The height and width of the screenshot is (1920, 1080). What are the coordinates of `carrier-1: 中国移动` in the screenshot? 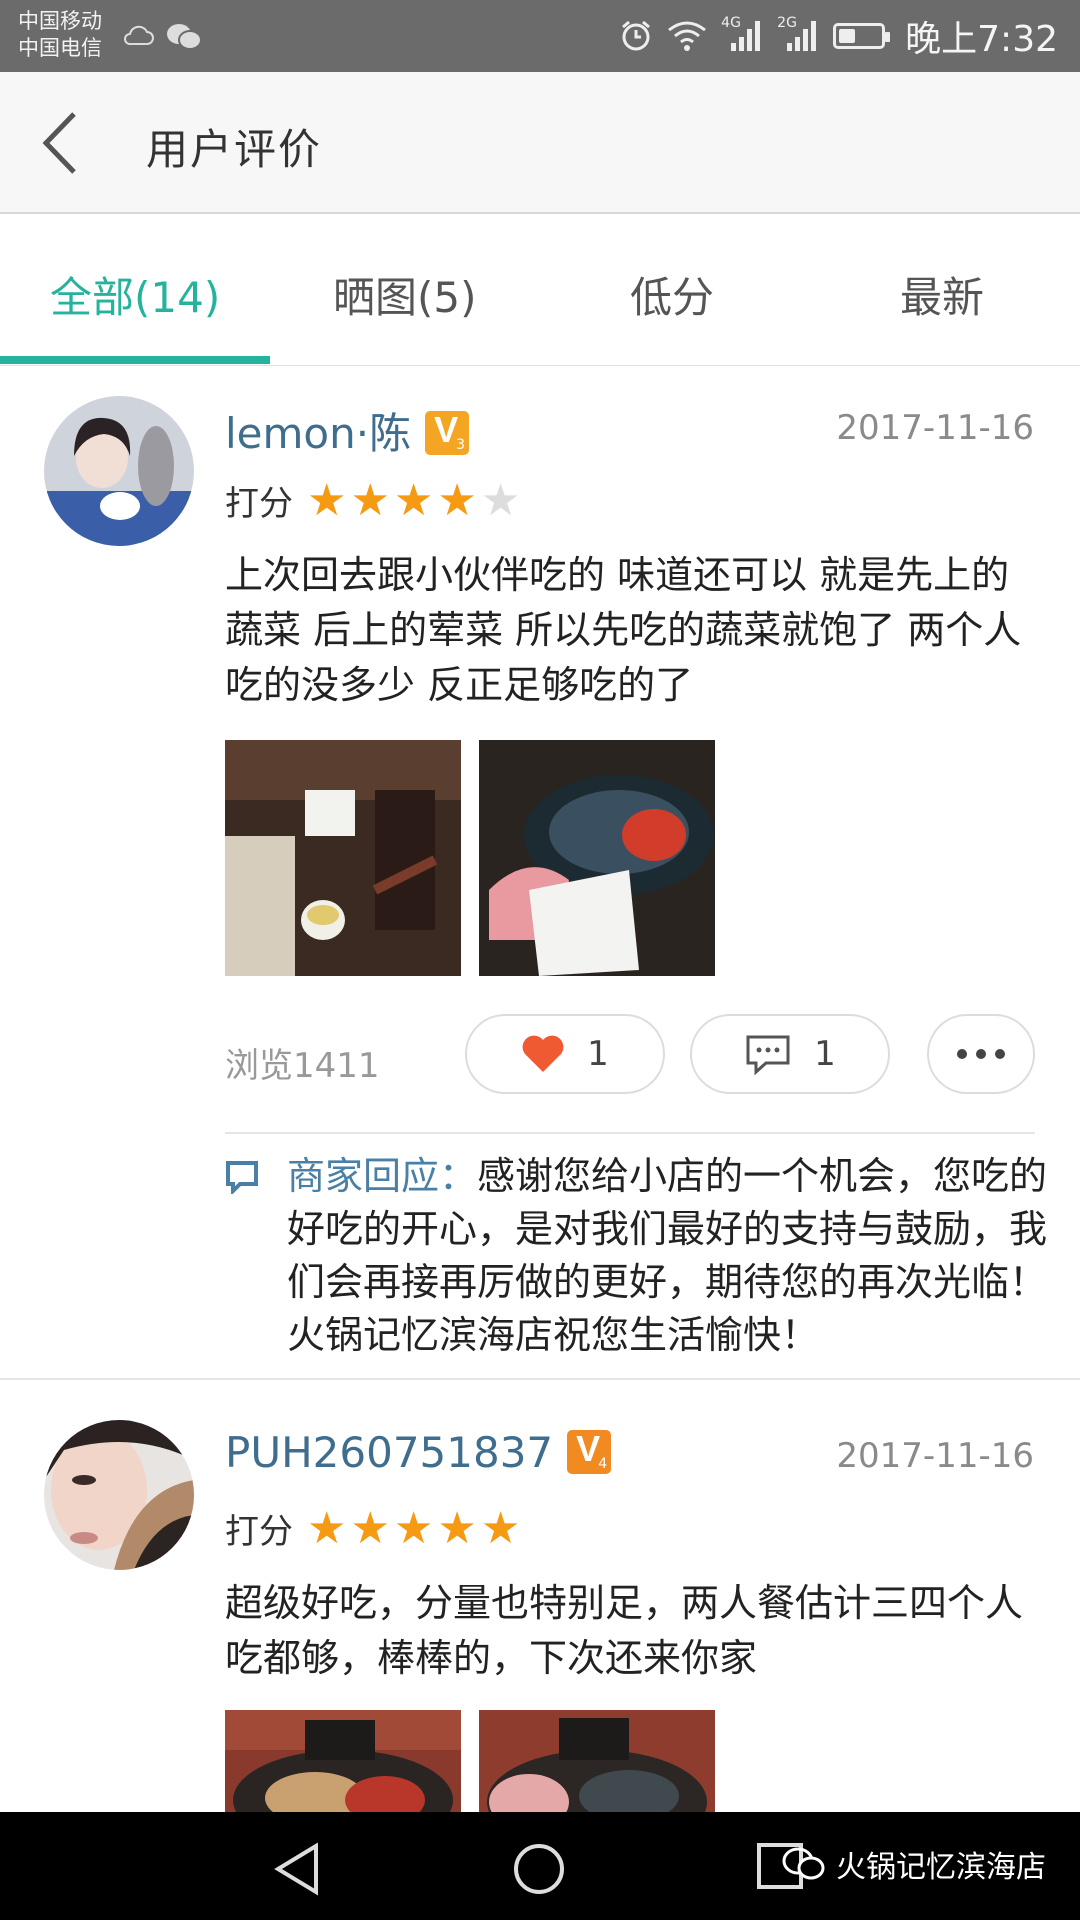 It's located at (60, 21).